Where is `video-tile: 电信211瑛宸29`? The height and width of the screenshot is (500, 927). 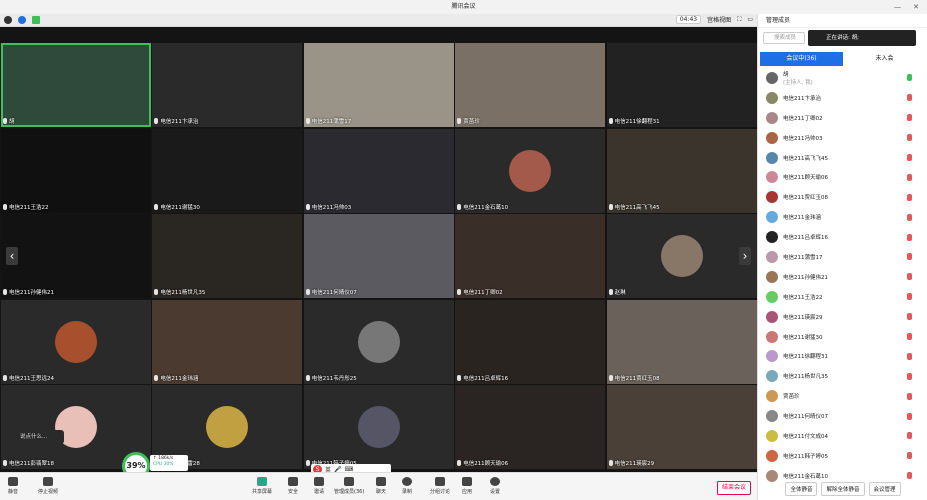
video-tile: 电信211瑛宸29 is located at coordinates (681, 427).